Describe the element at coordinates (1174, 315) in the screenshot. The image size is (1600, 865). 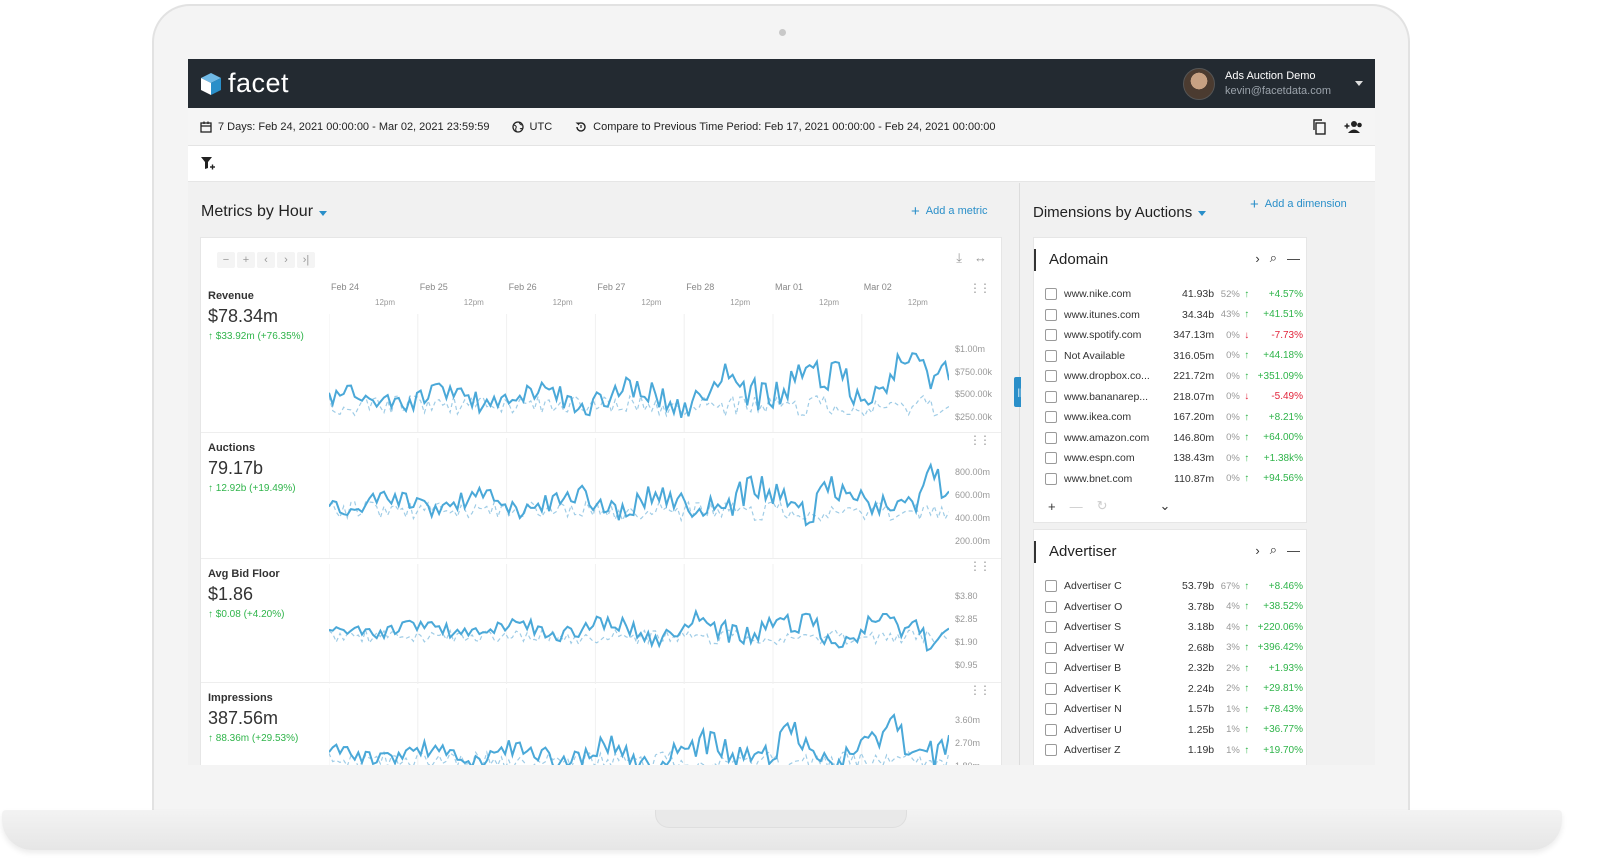
I see `list-item: www.itunes.com 34.34b 43% ↑ +41.51%` at that location.